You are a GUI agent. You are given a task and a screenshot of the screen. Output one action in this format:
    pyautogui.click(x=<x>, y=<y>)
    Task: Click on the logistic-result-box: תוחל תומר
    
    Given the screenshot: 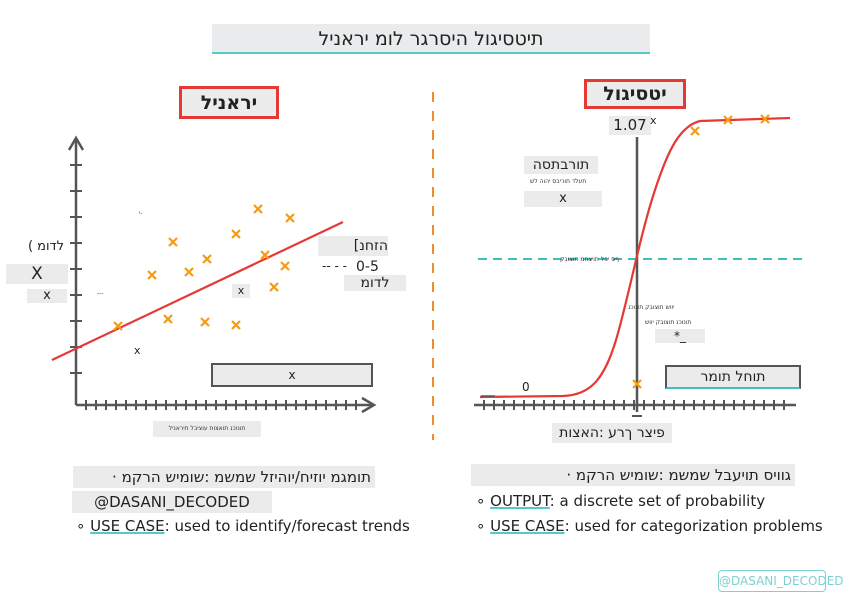 What is the action you would take?
    pyautogui.click(x=733, y=377)
    